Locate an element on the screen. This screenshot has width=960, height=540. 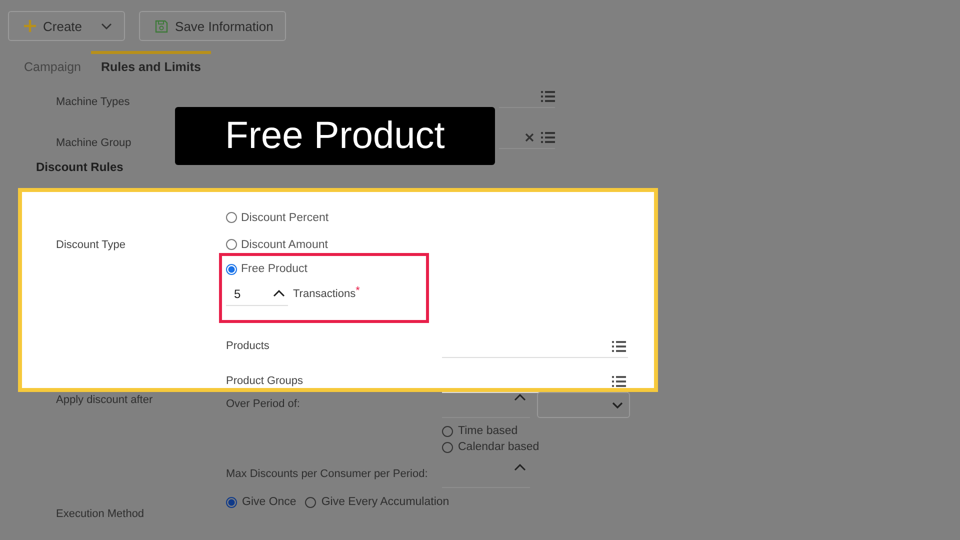
field-label: Max Discounts per Consumer per Period: is located at coordinates (327, 475).